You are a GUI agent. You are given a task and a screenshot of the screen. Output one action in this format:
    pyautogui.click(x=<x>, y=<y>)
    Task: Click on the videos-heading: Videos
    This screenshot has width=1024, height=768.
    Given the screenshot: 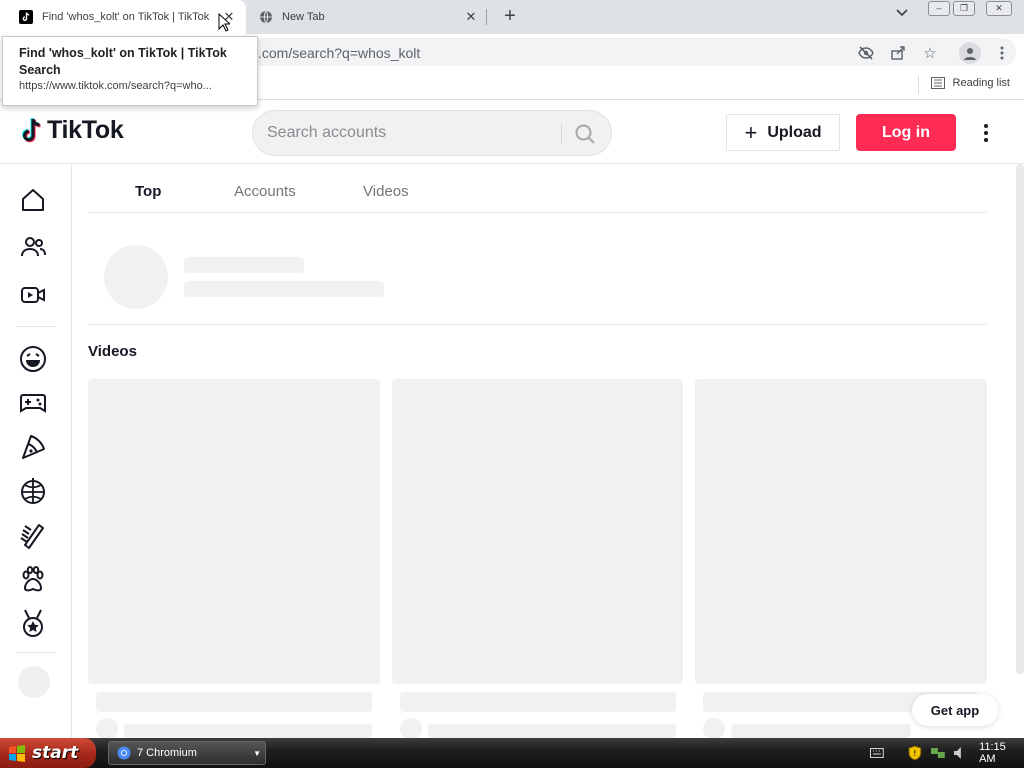 What is the action you would take?
    pyautogui.click(x=112, y=351)
    